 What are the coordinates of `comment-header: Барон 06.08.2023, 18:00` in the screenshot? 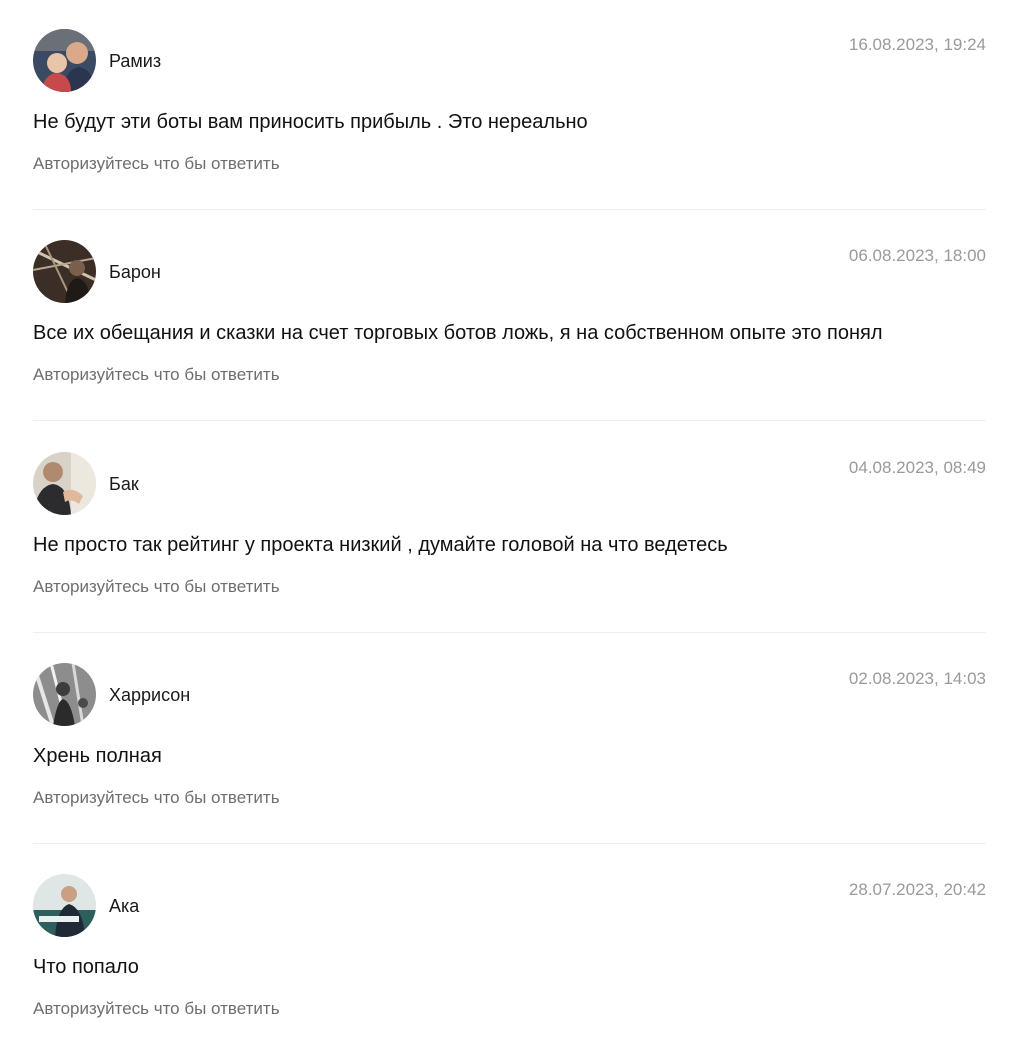 It's located at (509, 272).